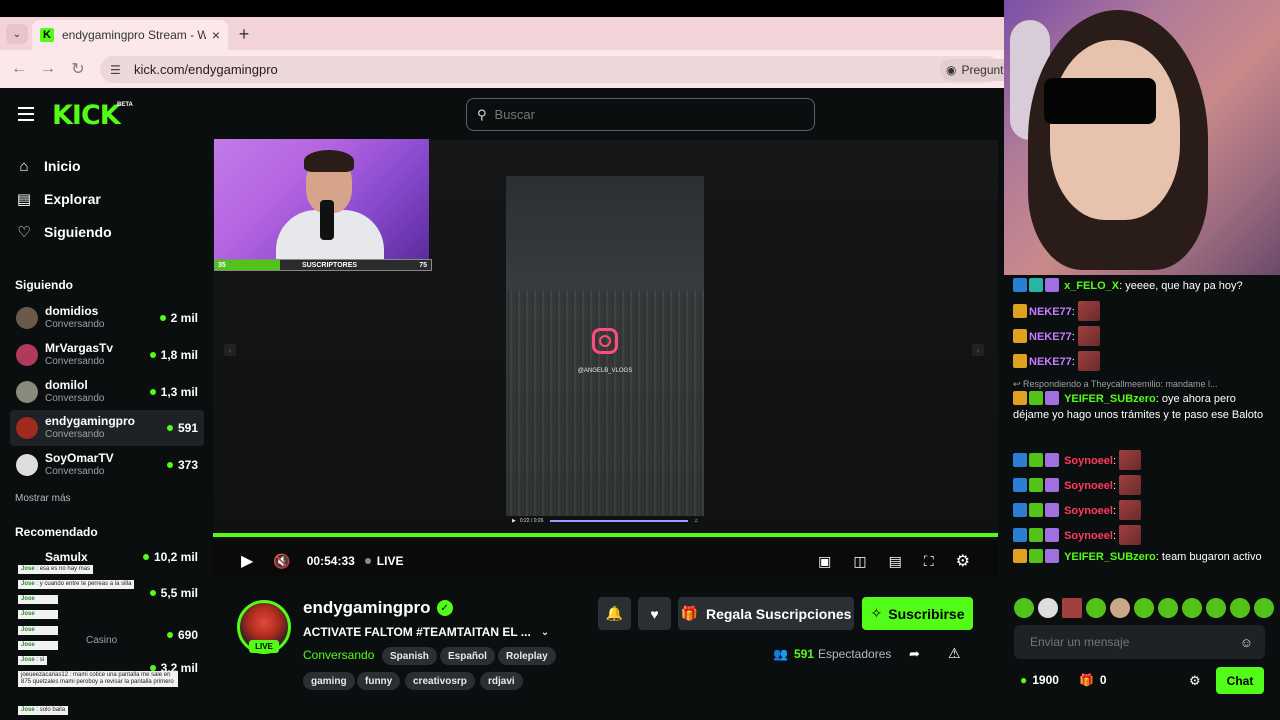  What do you see at coordinates (107, 392) in the screenshot?
I see `following-item: domilol Conversando 1,3 mil` at bounding box center [107, 392].